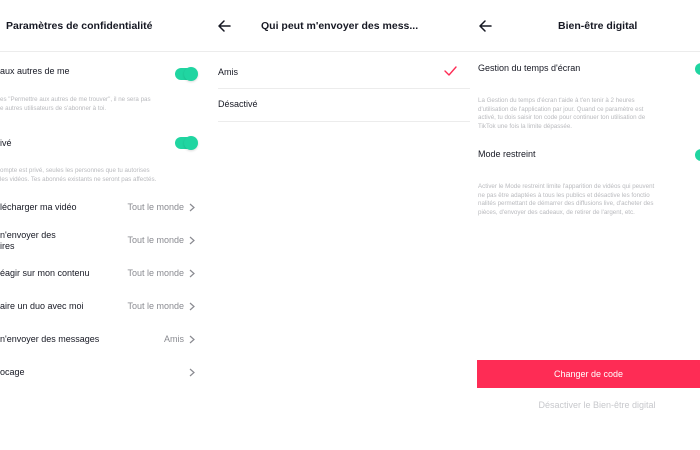  What do you see at coordinates (50, 339) in the screenshot?
I see `row-label: n'envoyer des messages` at bounding box center [50, 339].